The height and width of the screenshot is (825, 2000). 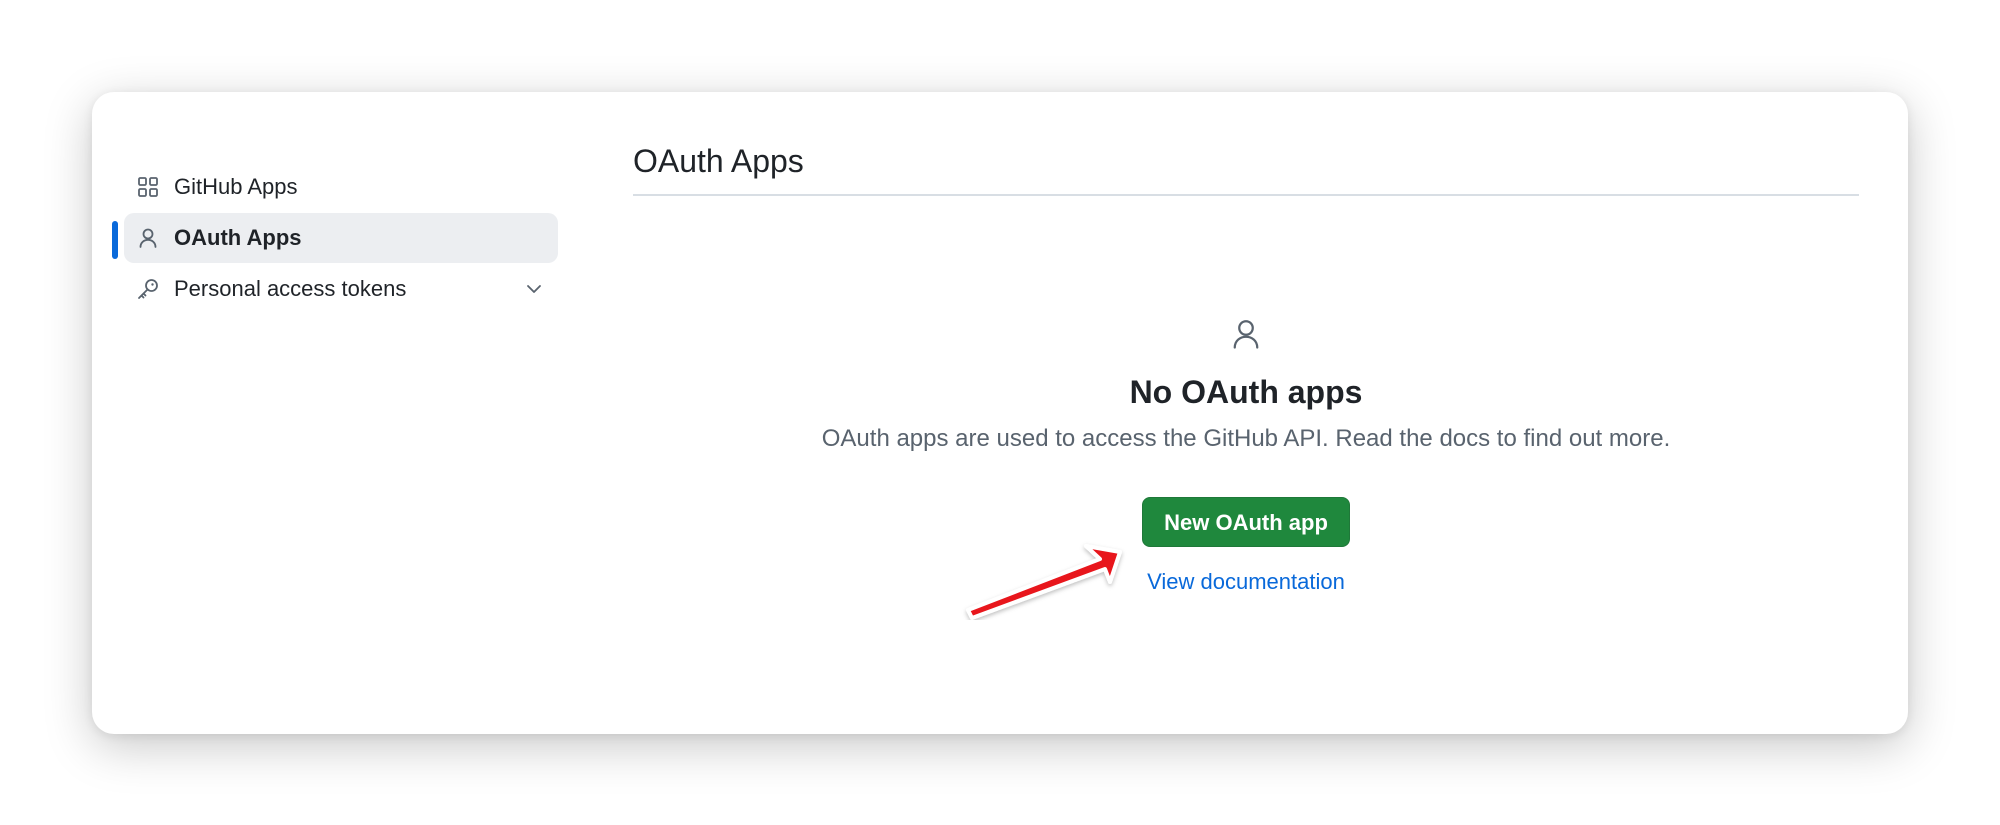 What do you see at coordinates (1246, 392) in the screenshot?
I see `blankslate-heading: No OAuth apps` at bounding box center [1246, 392].